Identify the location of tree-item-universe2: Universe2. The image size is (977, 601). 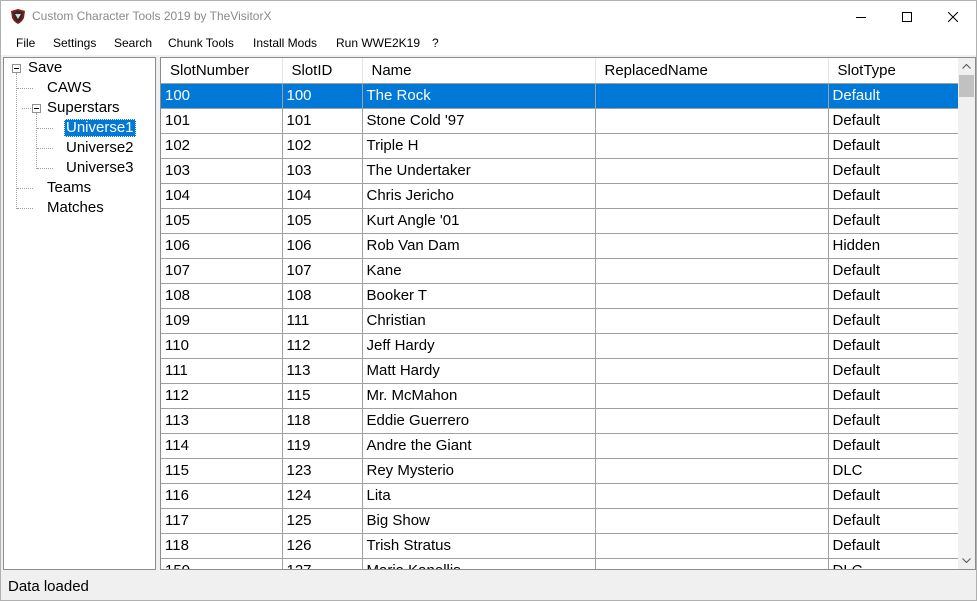
(100, 148).